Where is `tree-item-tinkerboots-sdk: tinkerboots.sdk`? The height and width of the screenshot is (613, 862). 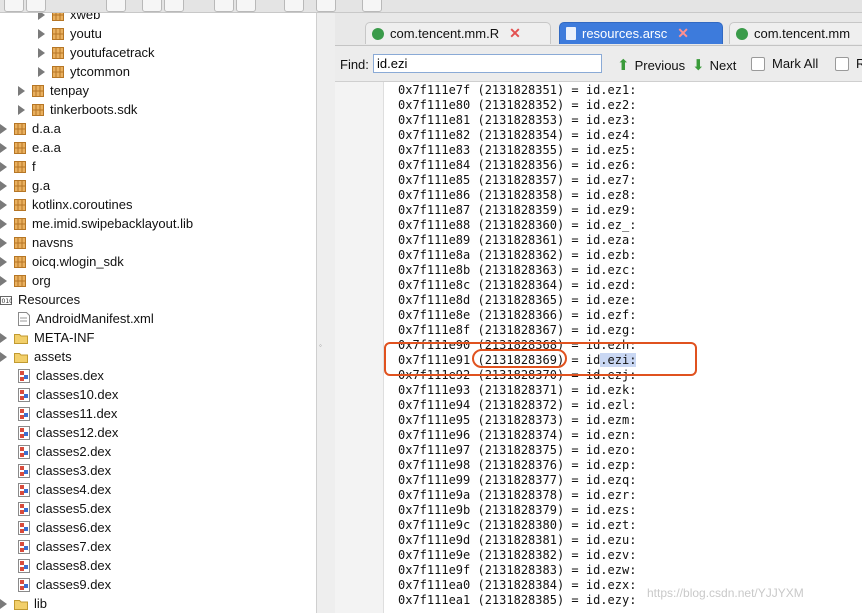 tree-item-tinkerboots-sdk: tinkerboots.sdk is located at coordinates (77, 109).